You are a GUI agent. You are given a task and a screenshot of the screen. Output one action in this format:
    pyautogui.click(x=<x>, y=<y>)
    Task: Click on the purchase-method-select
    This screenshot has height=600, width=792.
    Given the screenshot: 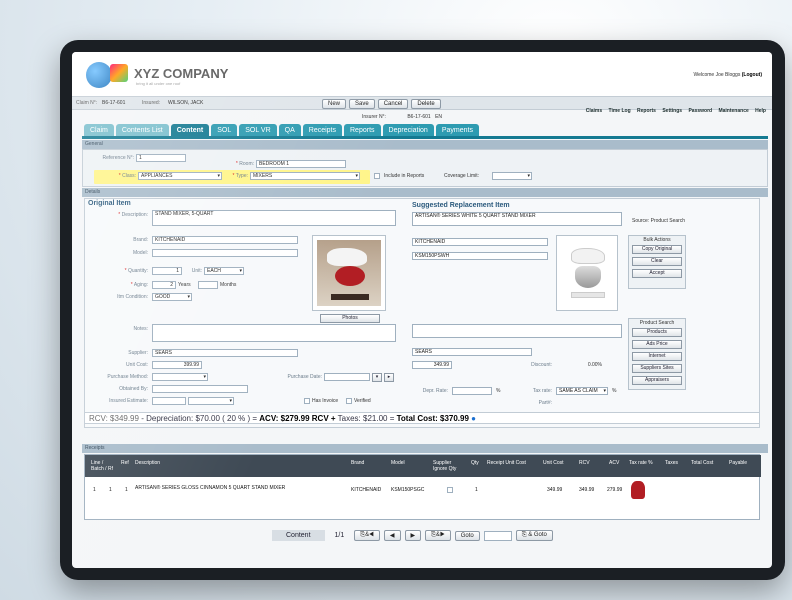 What is the action you would take?
    pyautogui.click(x=180, y=377)
    